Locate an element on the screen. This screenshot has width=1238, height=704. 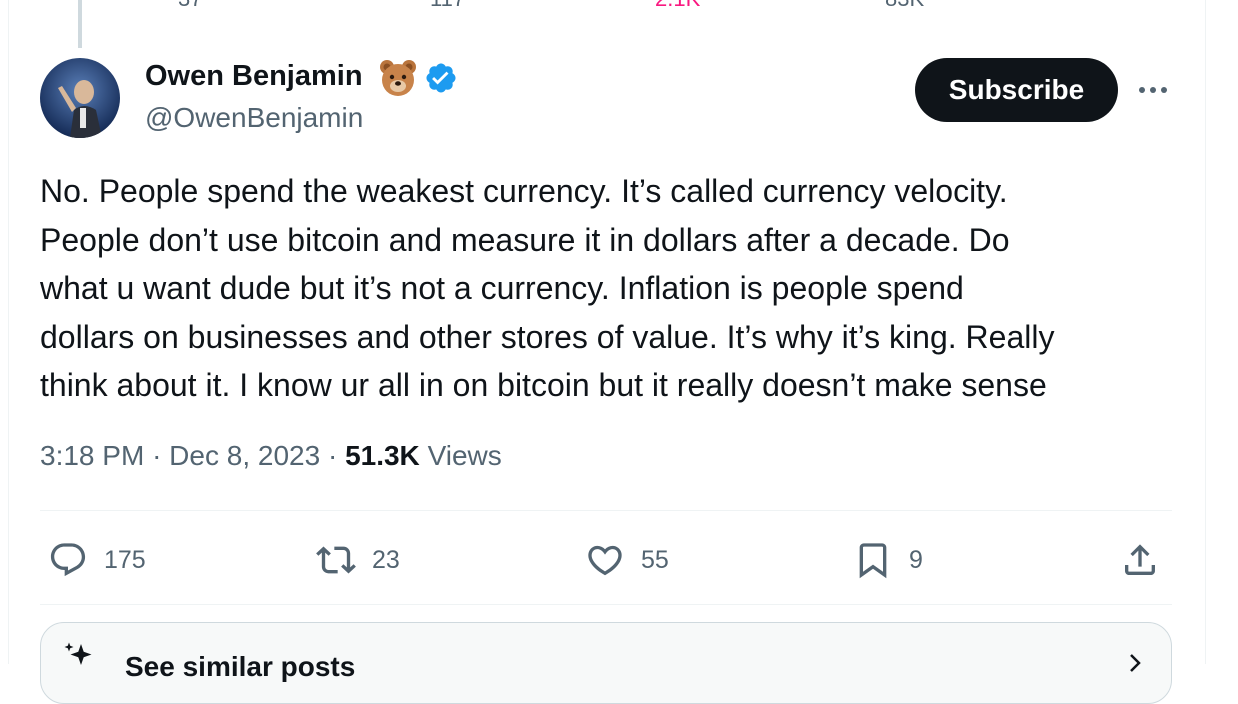
bookmark-count: 9 is located at coordinates (916, 559).